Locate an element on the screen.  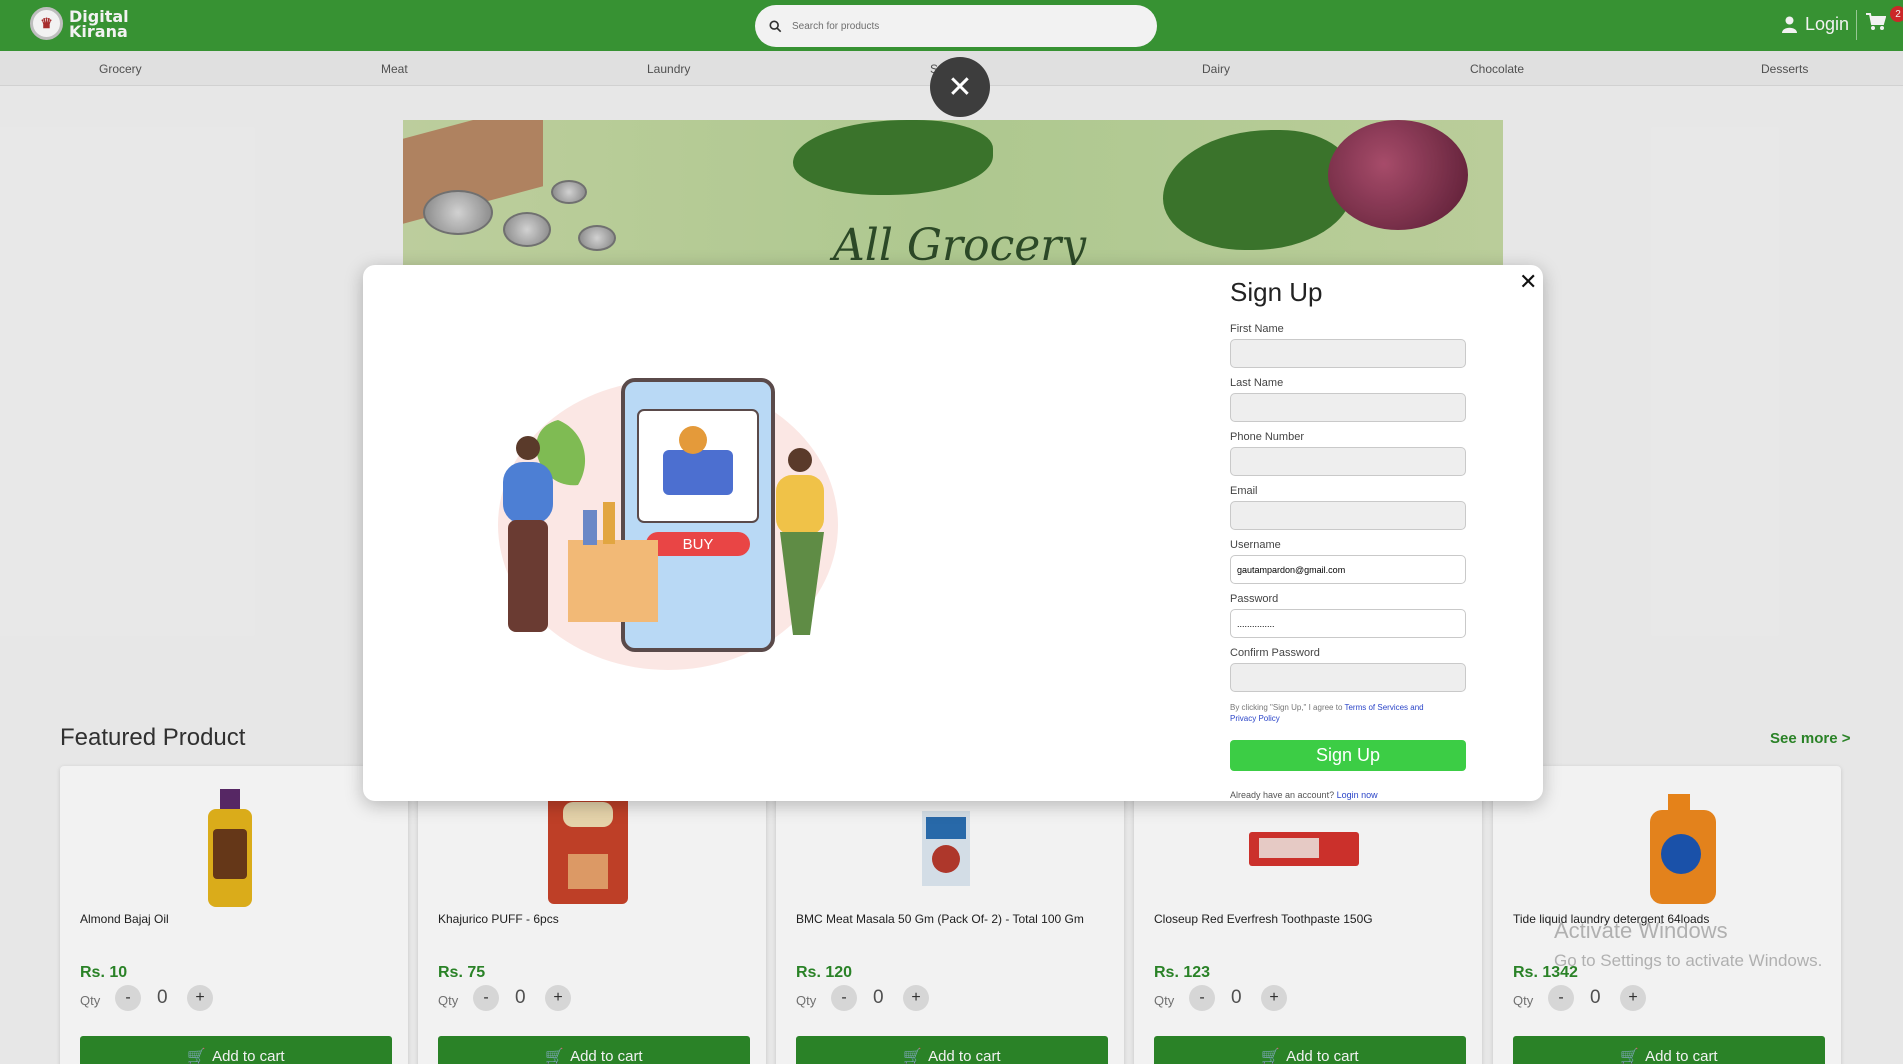
last-name-label: Last Name is located at coordinates (1257, 383).